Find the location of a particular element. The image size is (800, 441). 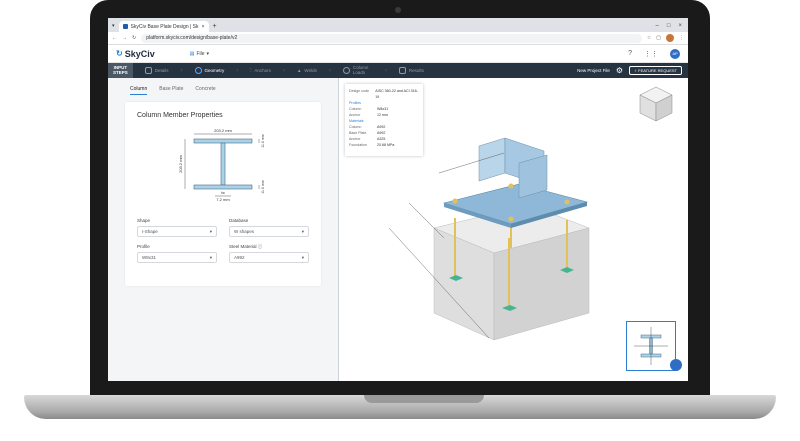

depth-label: 203.2 mm is located at coordinates (180, 163).